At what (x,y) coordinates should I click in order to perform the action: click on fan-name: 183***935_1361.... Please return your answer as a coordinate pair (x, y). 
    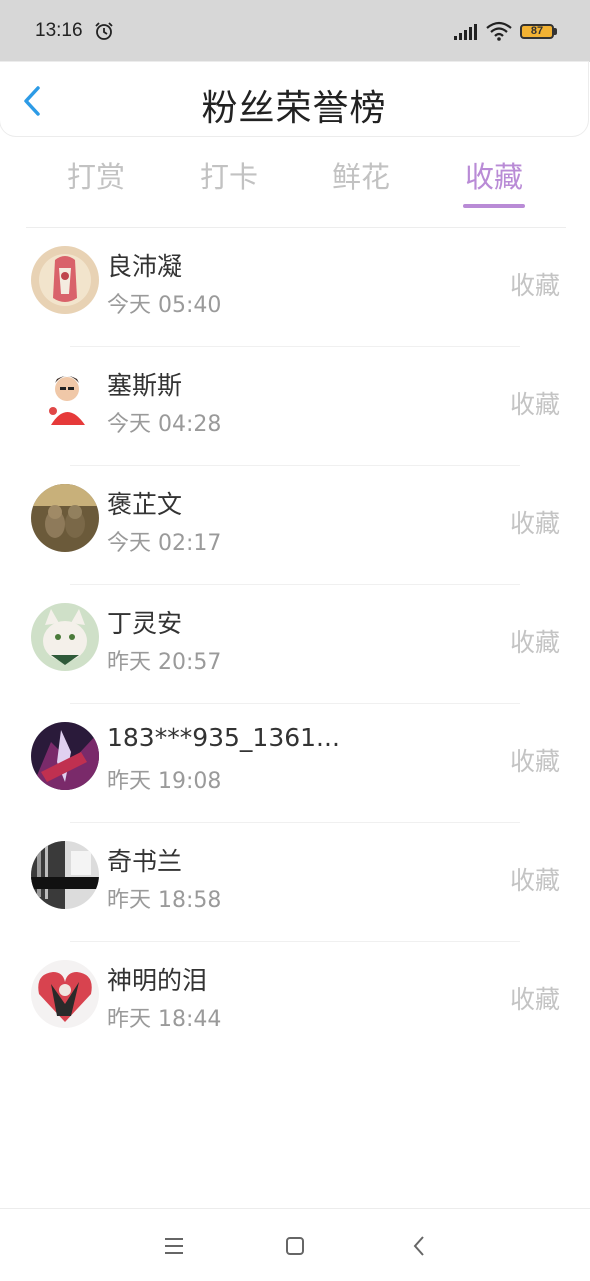
    Looking at the image, I should click on (223, 737).